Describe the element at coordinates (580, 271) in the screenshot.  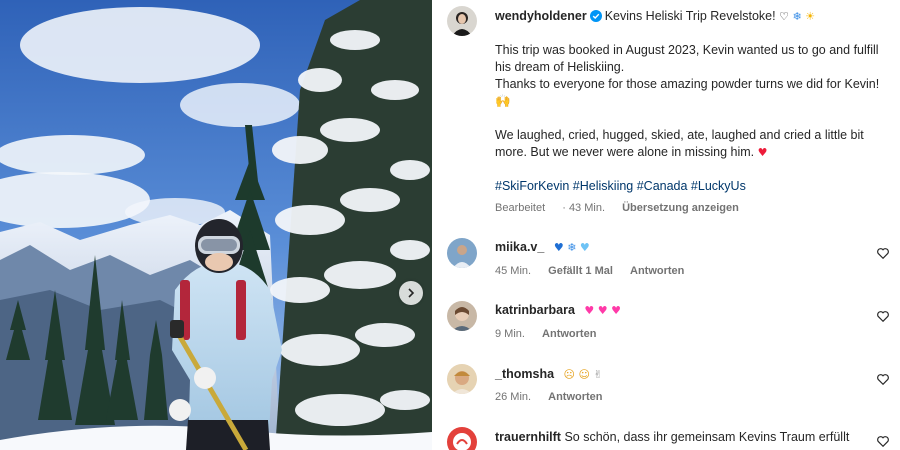
I see `comment-likes: Gefällt 1 Mal` at that location.